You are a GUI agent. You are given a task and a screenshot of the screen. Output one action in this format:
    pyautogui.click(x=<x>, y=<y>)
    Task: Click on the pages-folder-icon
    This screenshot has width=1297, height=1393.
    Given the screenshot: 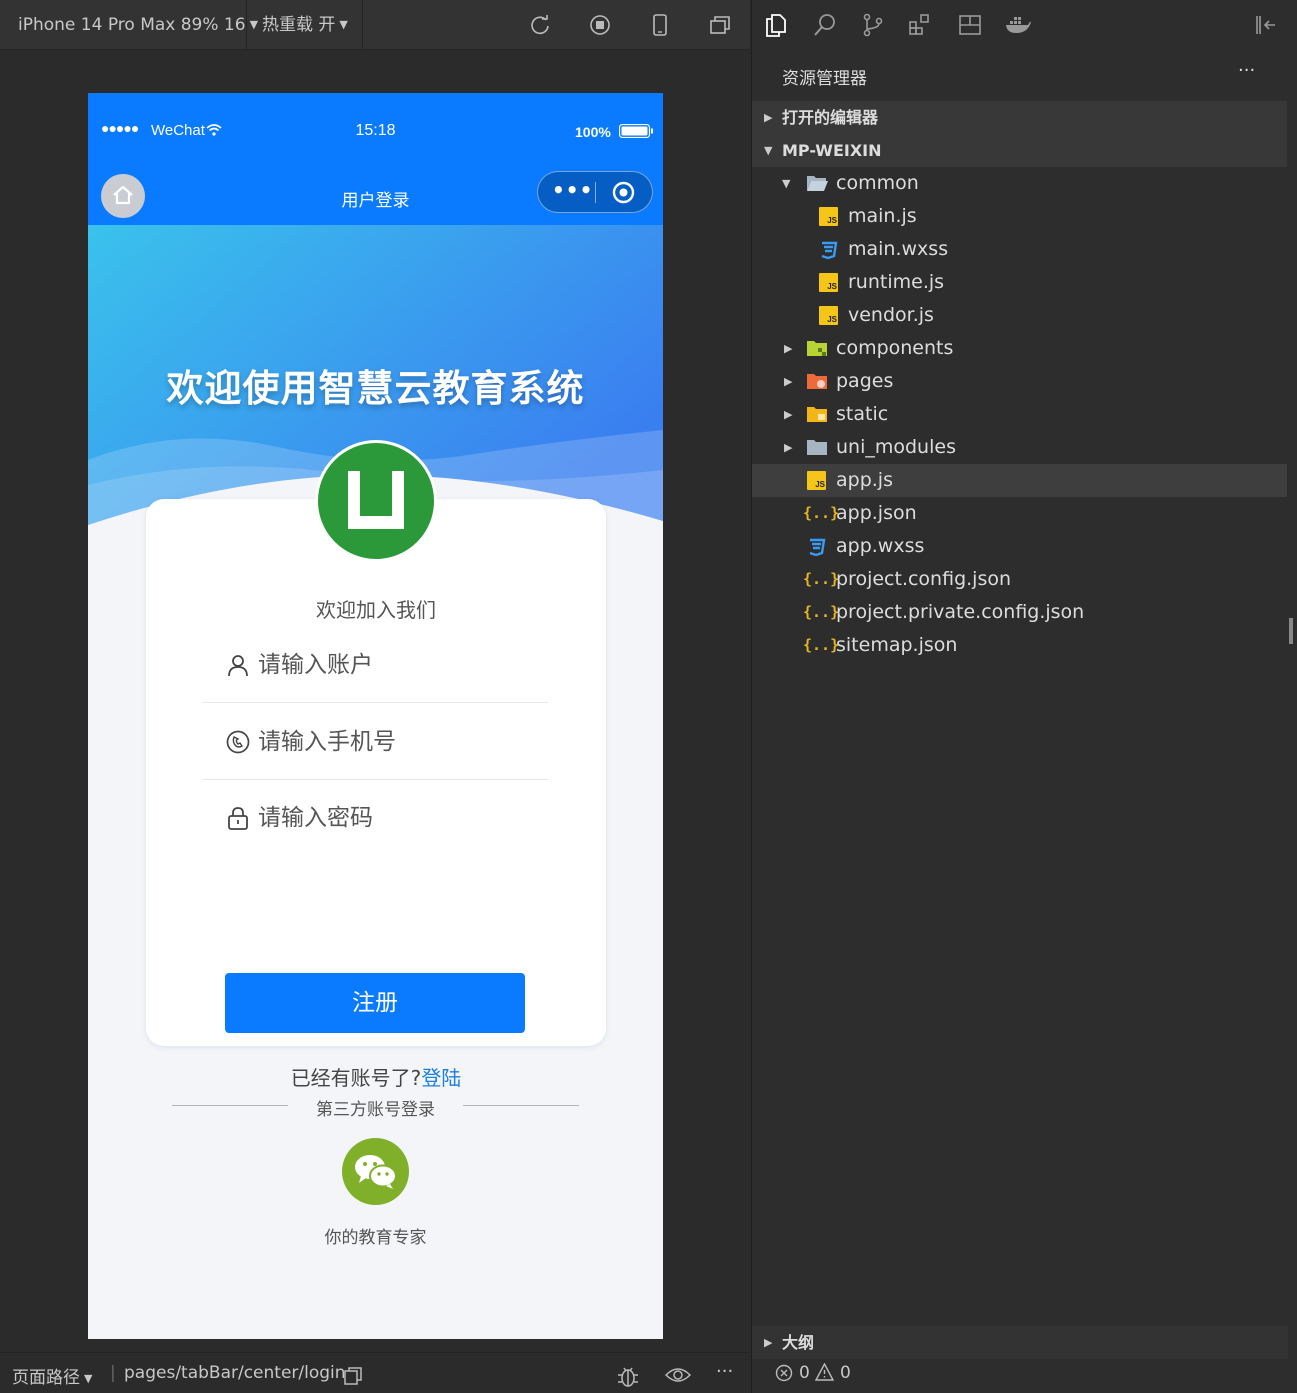 What is the action you would take?
    pyautogui.click(x=817, y=381)
    